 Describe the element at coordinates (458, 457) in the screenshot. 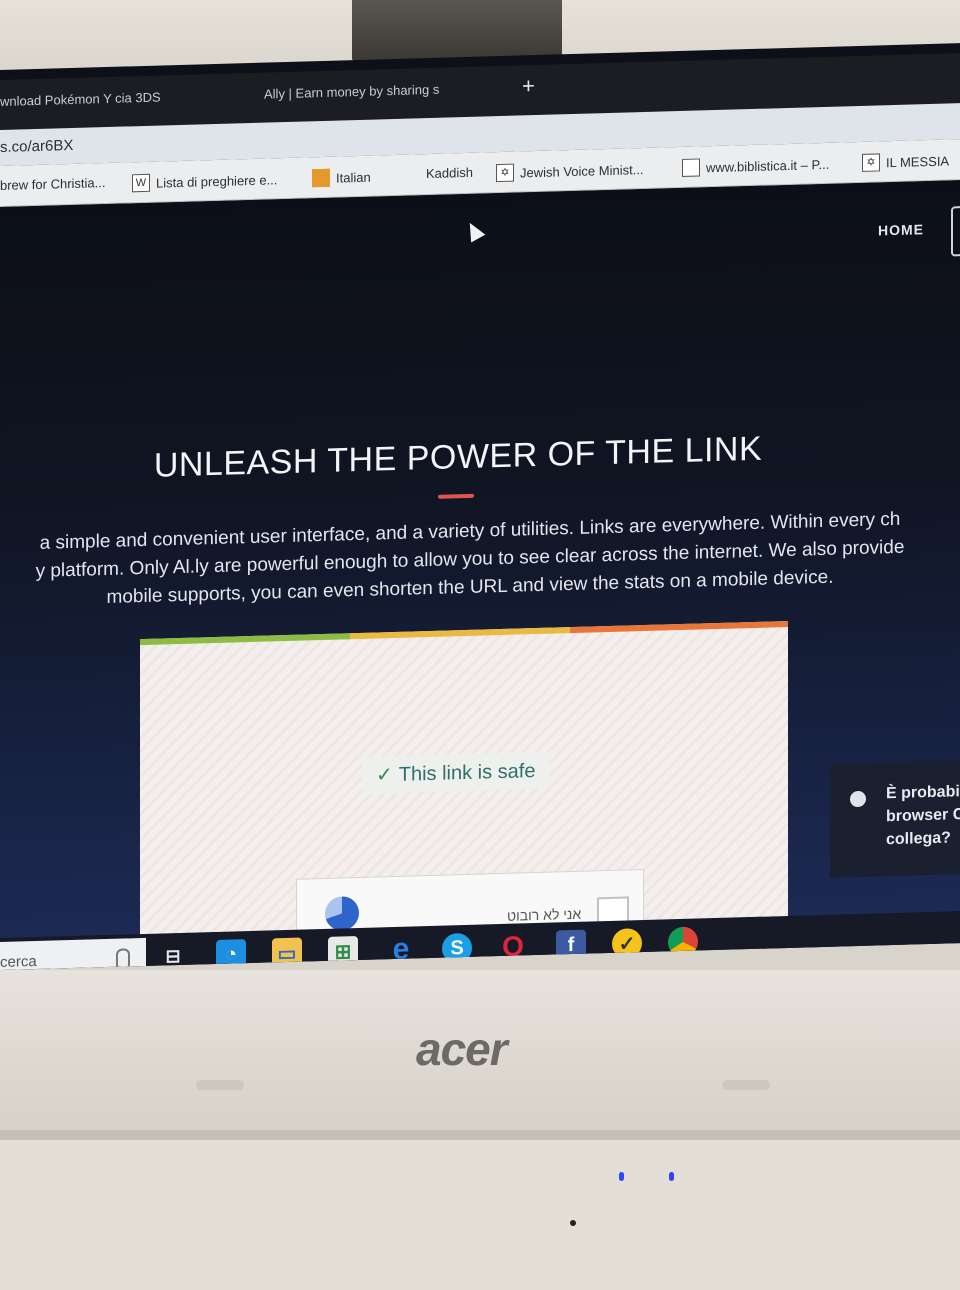

I see `hero-title: UNLEASH THE POWER OF THE LINK` at that location.